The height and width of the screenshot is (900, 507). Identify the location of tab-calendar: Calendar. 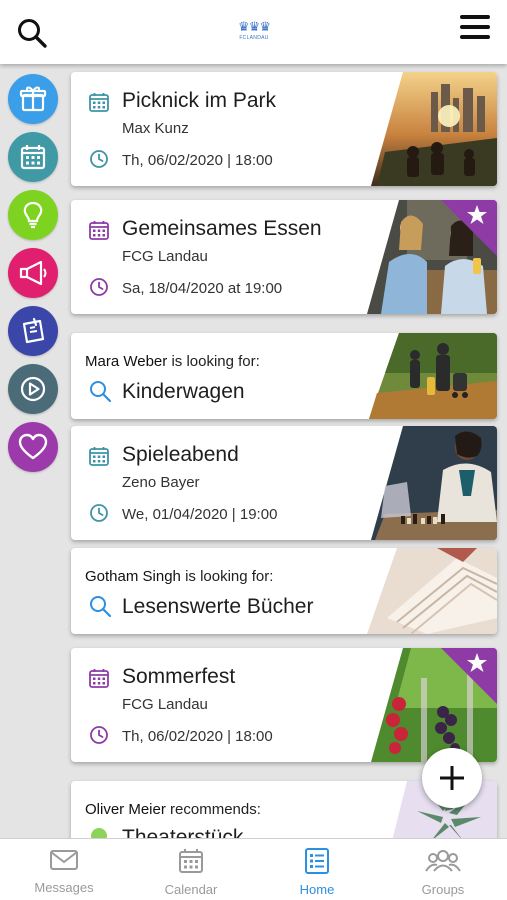
(191, 872).